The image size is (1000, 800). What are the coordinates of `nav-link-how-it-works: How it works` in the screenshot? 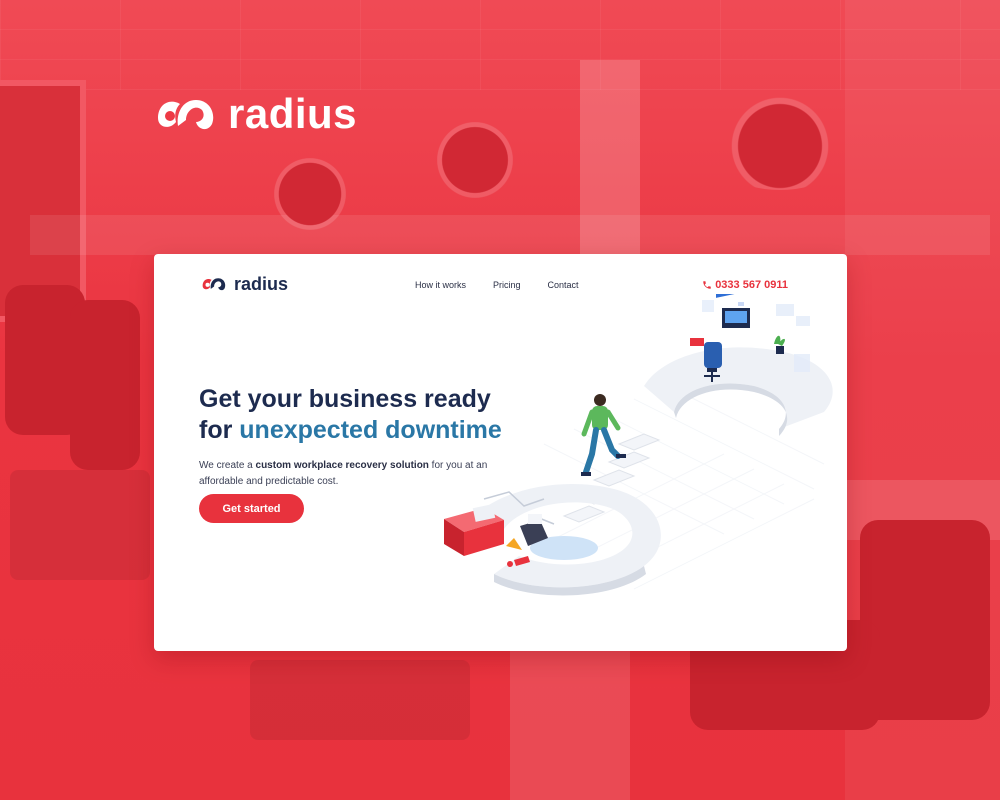 It's located at (440, 285).